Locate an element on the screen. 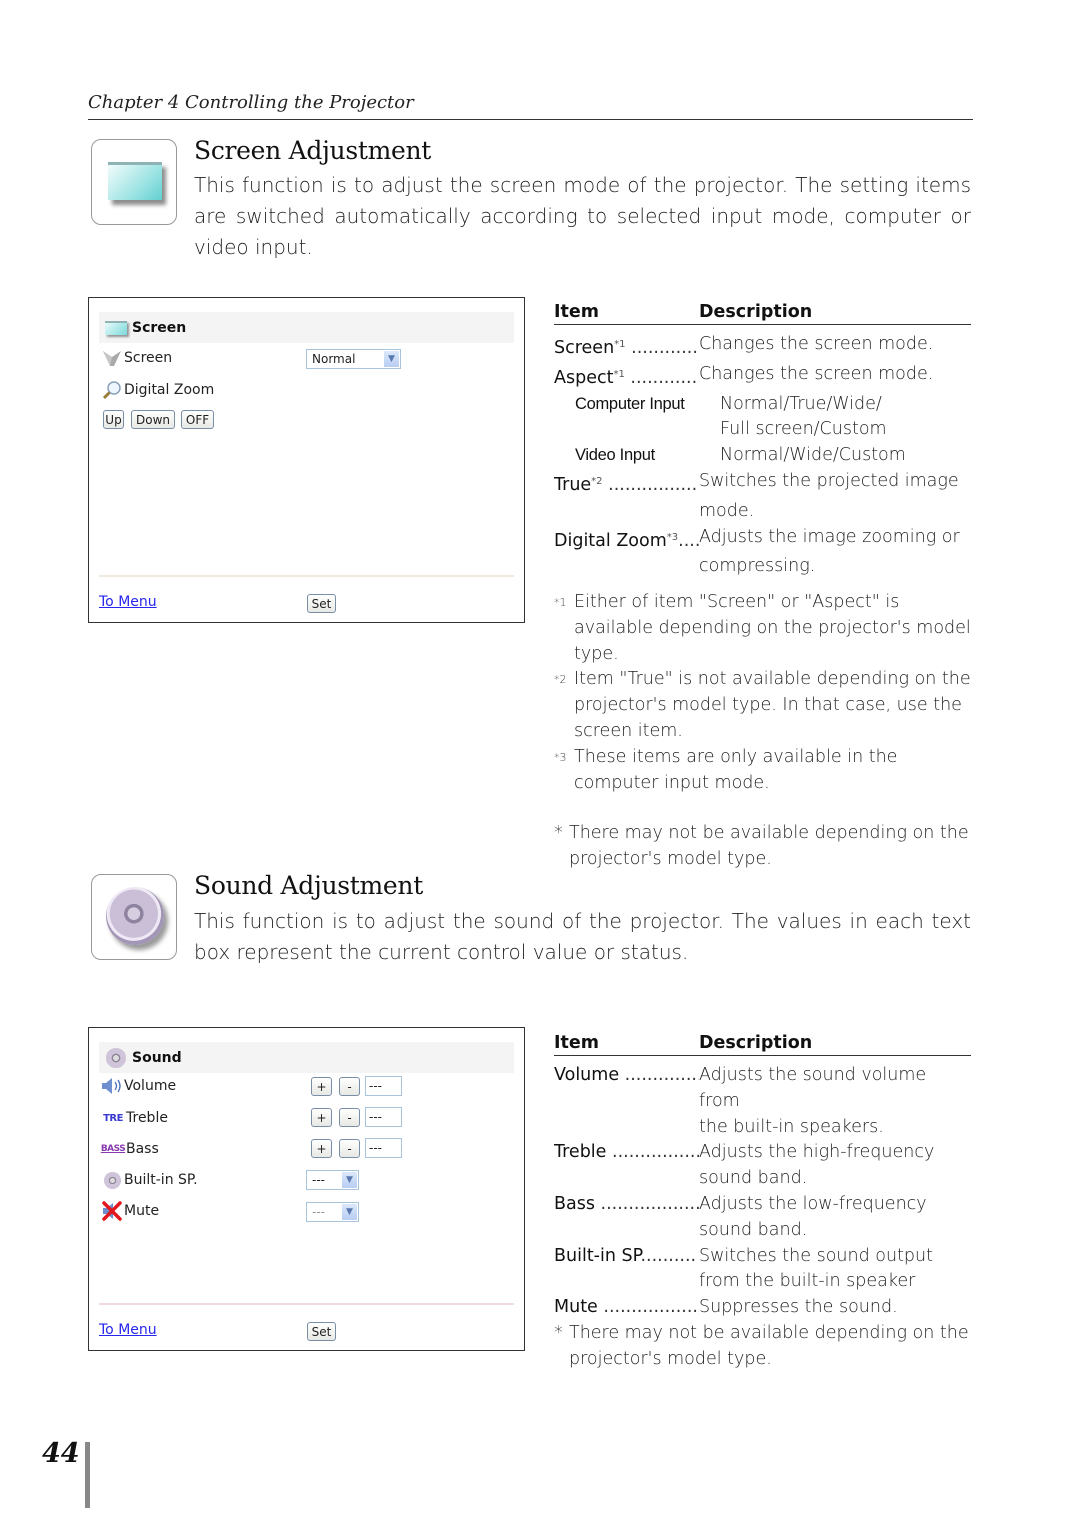 This screenshot has height=1529, width=1080. table-subrow: Full screen/Custom is located at coordinates (762, 430).